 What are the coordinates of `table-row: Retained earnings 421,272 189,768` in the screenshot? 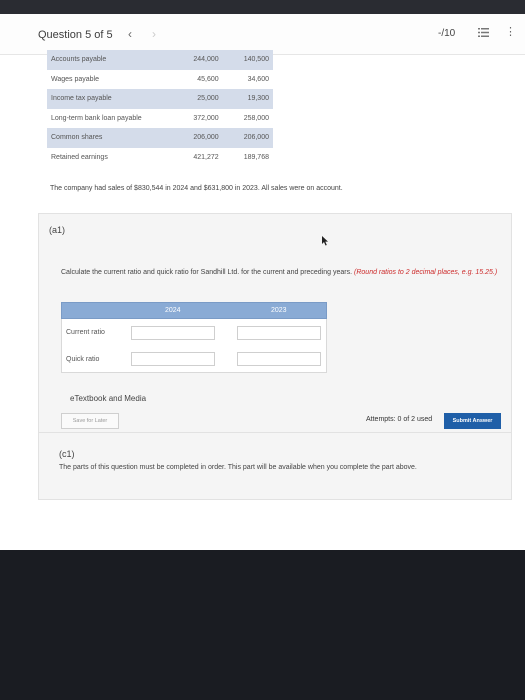 It's located at (160, 157).